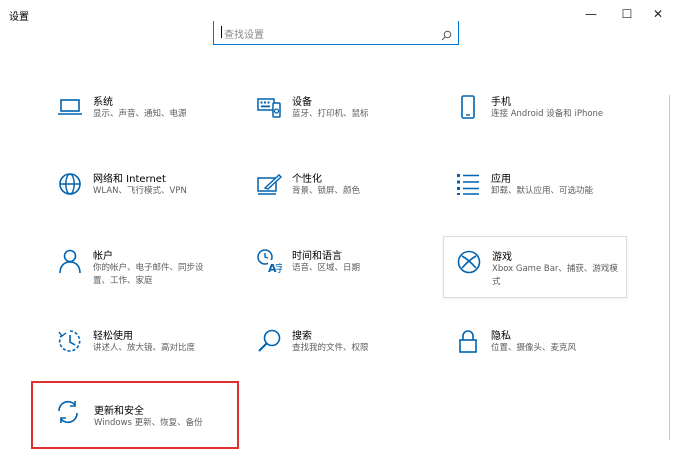 This screenshot has height=455, width=674. I want to click on lock-icon, so click(468, 341).